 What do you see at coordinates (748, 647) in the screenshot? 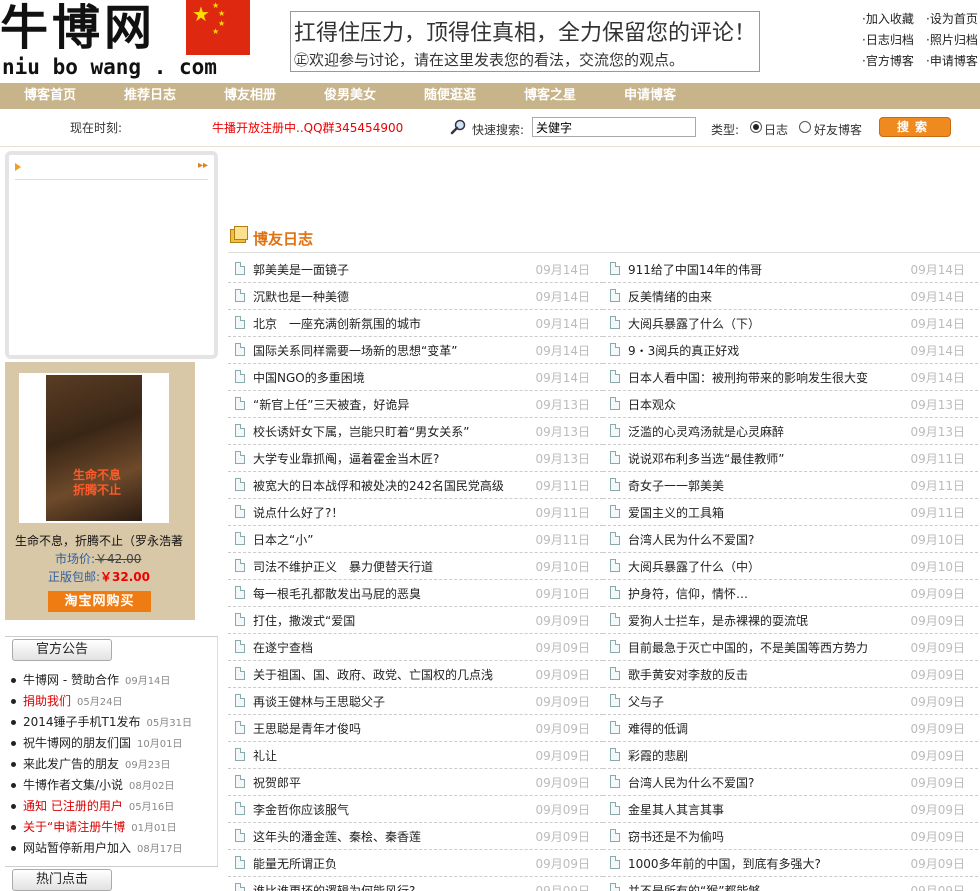
I see `blog-post-link: 目前最急于灭亡中国的，不是美国等西方势力` at bounding box center [748, 647].